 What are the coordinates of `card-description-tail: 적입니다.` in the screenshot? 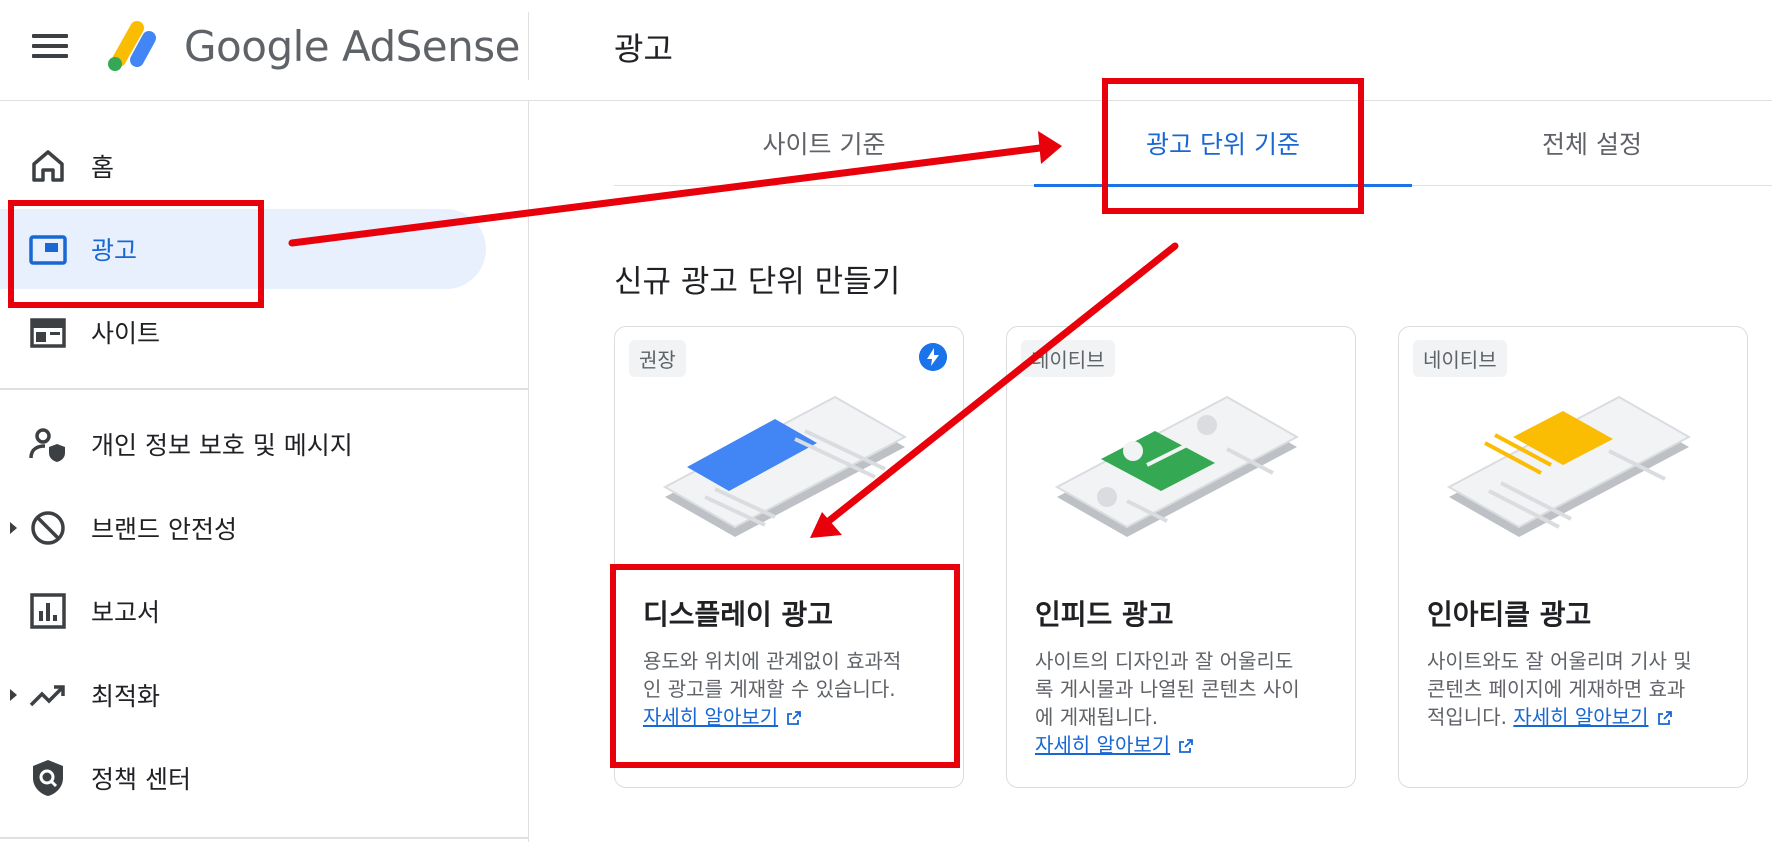 It's located at (1470, 717).